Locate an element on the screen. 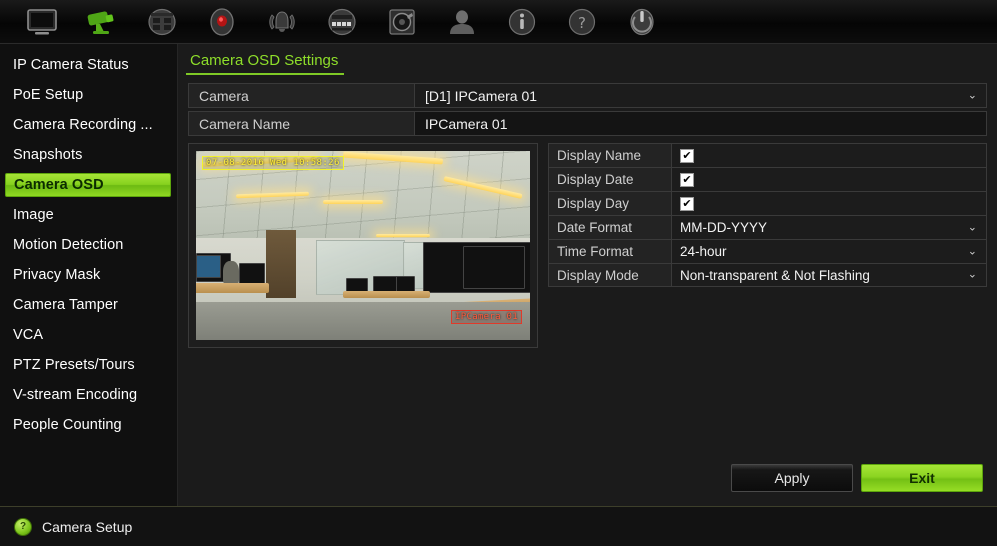  time-format-value: 24-hour is located at coordinates (703, 251).